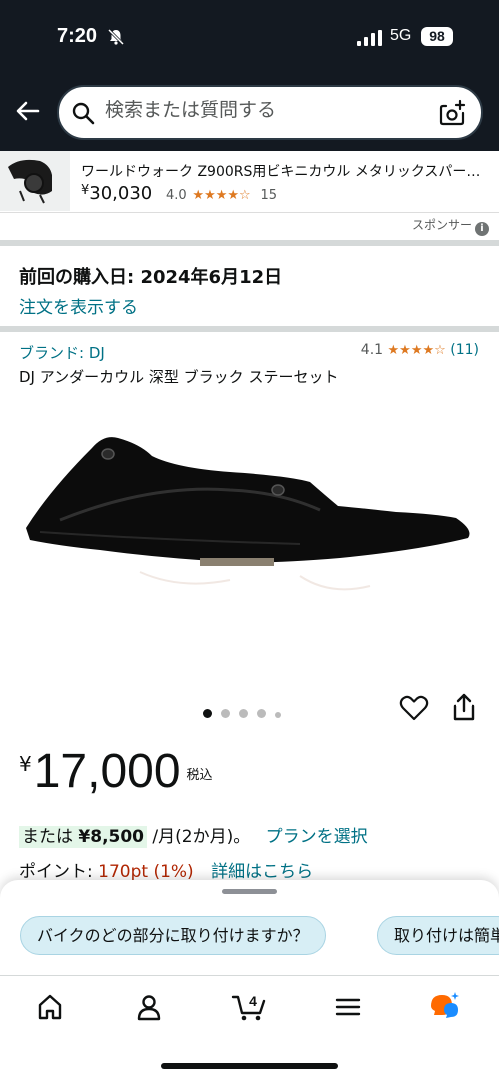 Image resolution: width=499 pixels, height=1080 pixels. Describe the element at coordinates (221, 195) in the screenshot. I see `sponsored-stars: ★★★★☆` at that location.